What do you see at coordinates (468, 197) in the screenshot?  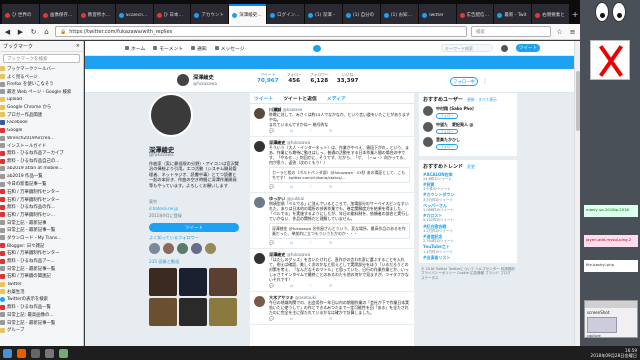 I see `trend-item: #カウントダウン 3,3万件のツイート` at bounding box center [468, 197].